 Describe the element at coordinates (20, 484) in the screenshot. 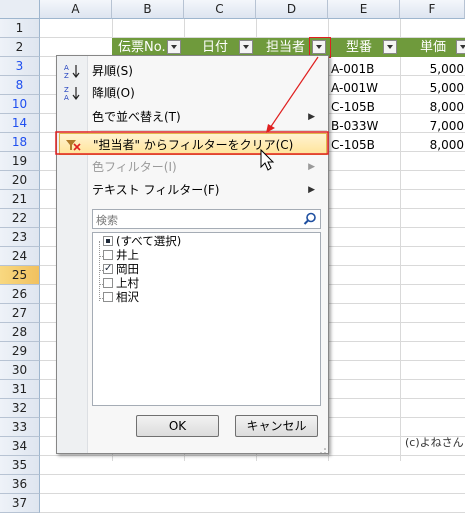

I see `row-header-36: 36` at that location.